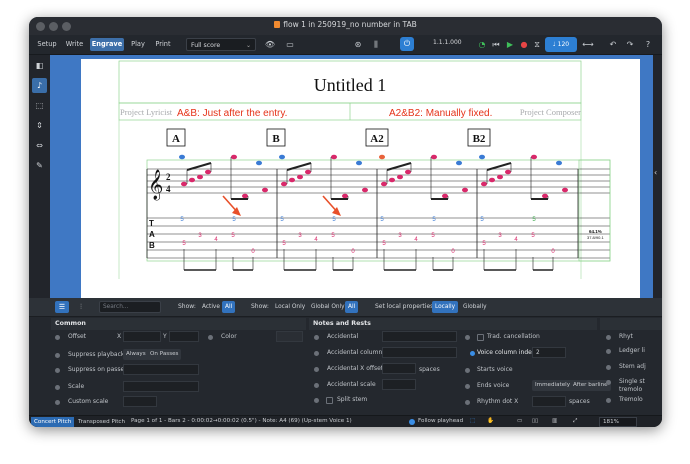 The height and width of the screenshot is (464, 690). Describe the element at coordinates (482, 44) in the screenshot. I see `metronome-icon: ◔` at that location.